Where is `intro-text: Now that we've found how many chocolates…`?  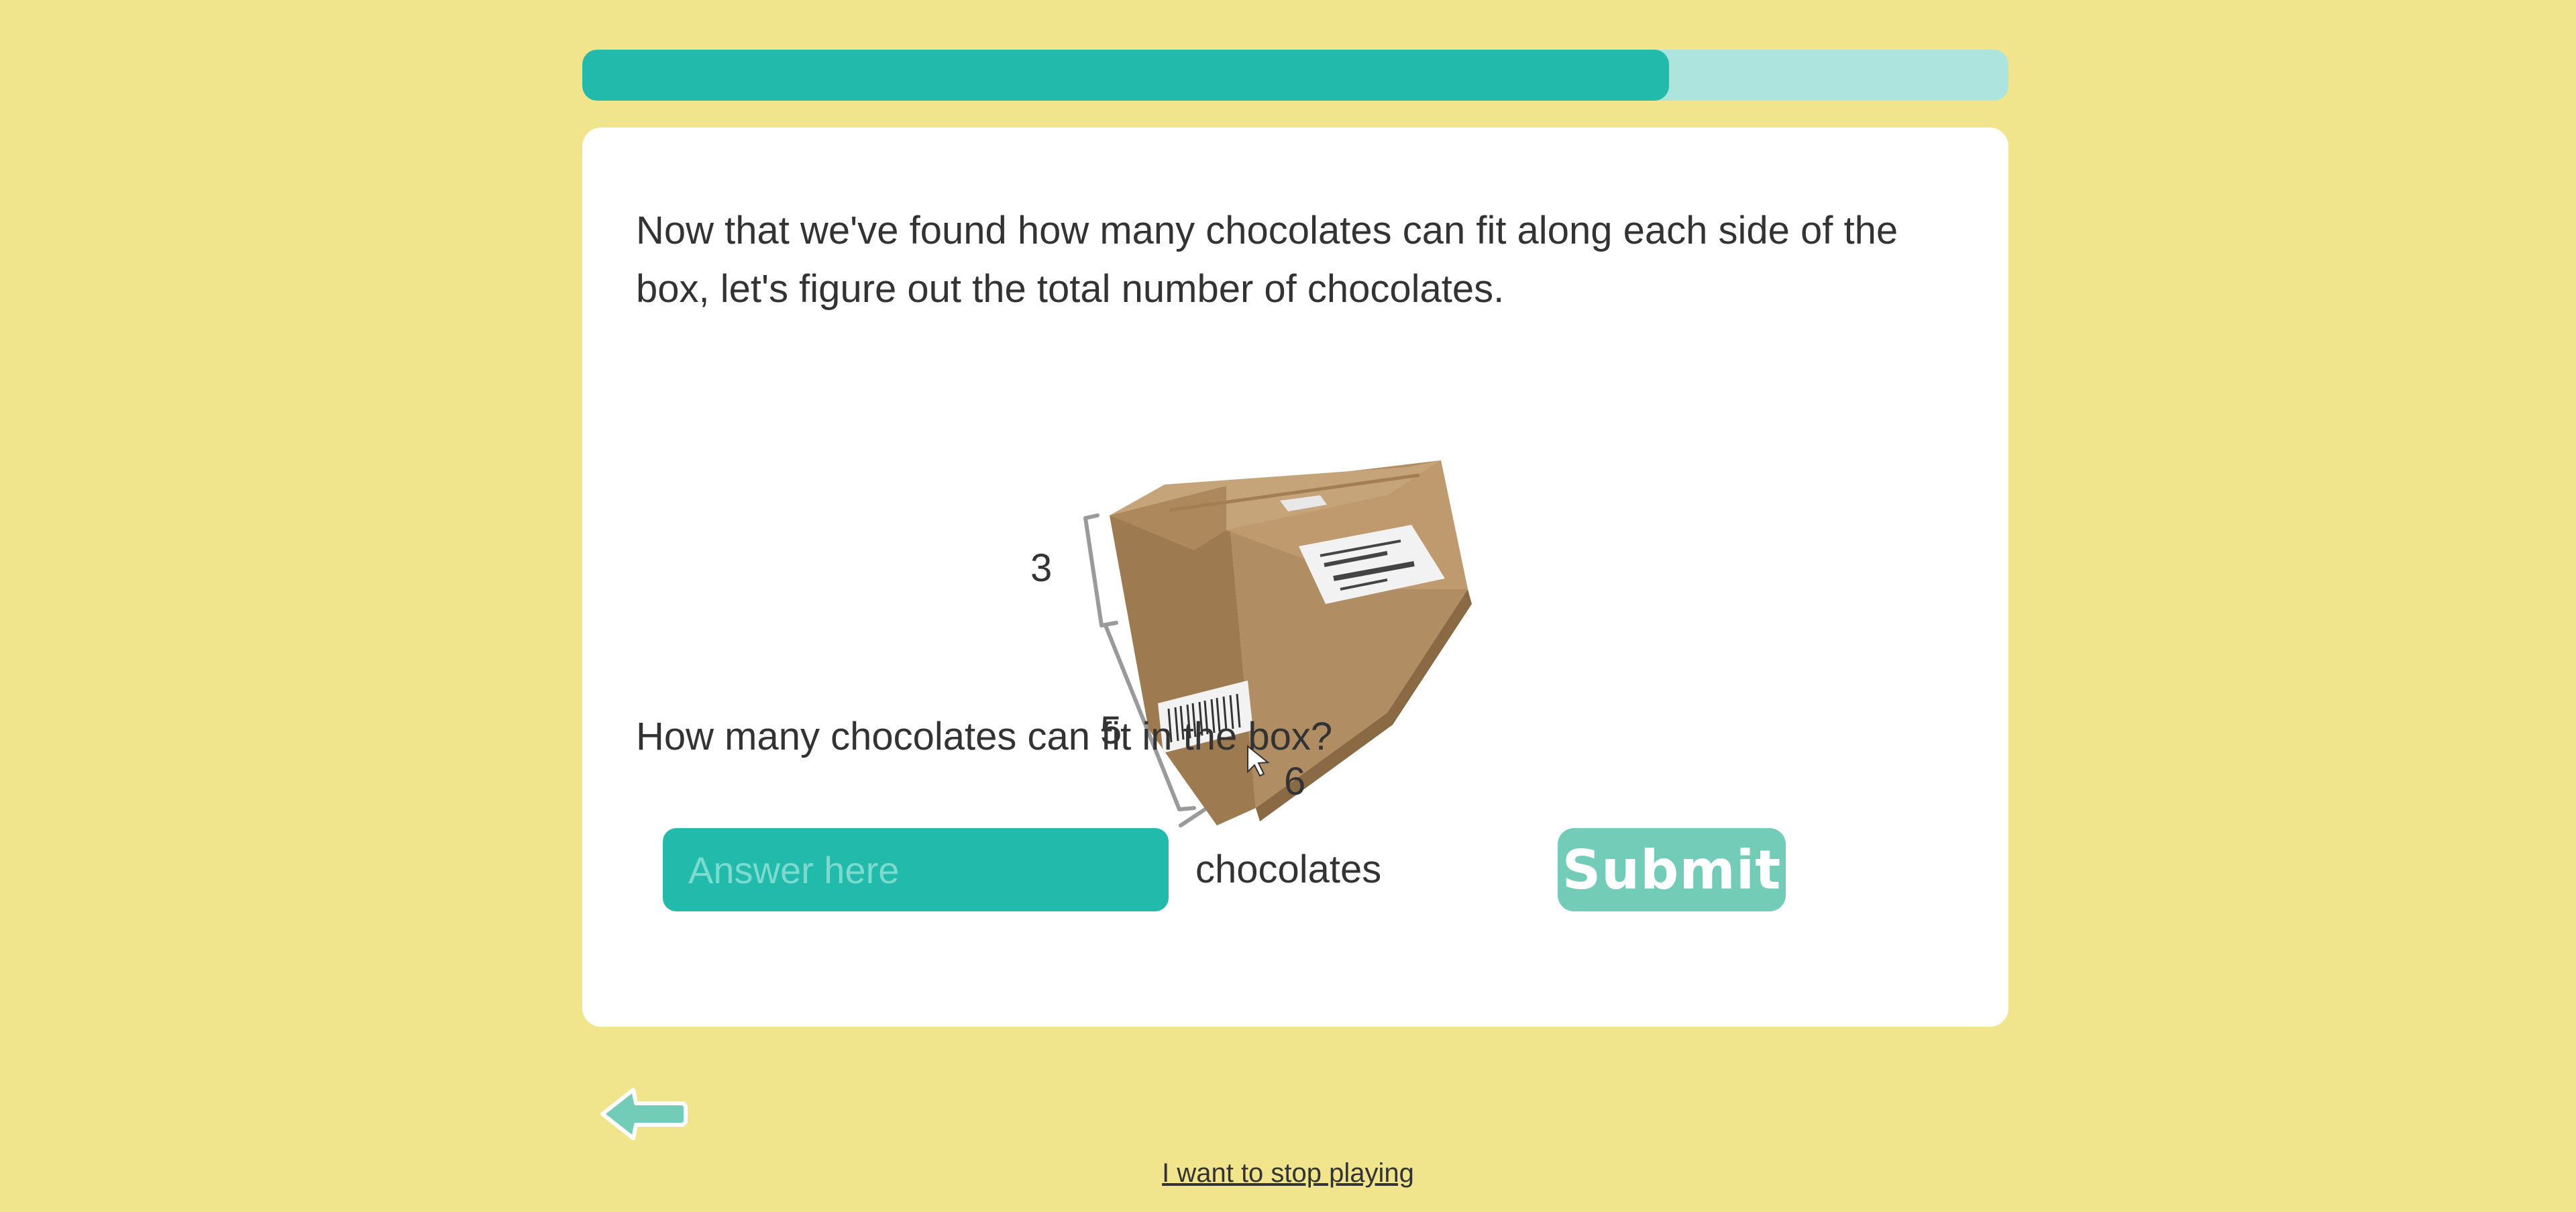 intro-text: Now that we've found how many chocolates… is located at coordinates (1267, 260).